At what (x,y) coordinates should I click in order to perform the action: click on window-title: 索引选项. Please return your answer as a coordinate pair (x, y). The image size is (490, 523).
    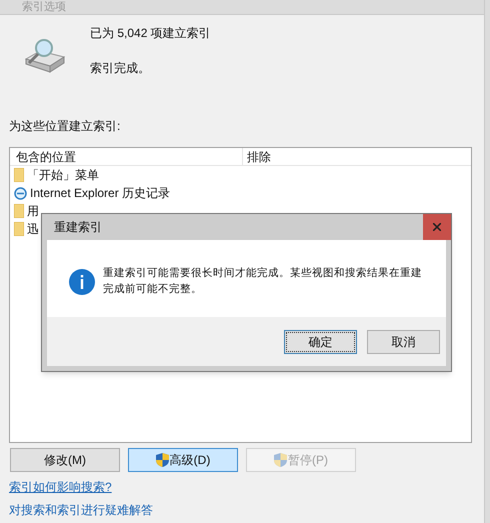
    Looking at the image, I should click on (44, 7).